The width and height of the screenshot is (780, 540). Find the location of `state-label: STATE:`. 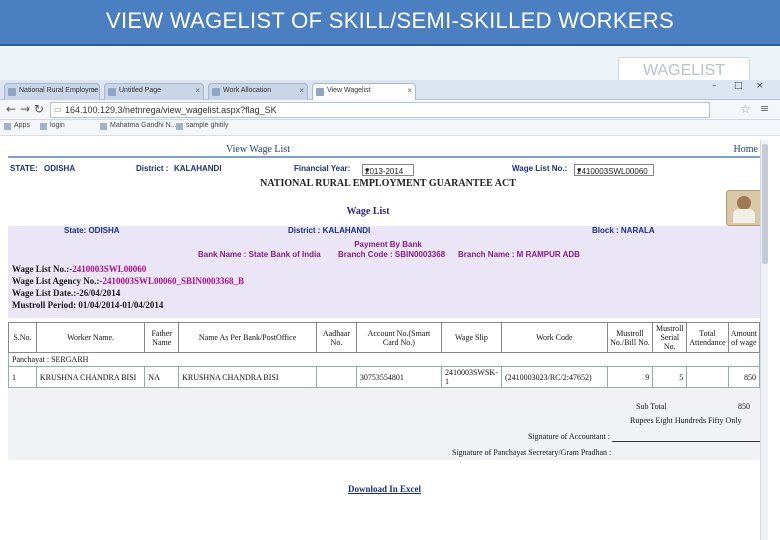

state-label: STATE: is located at coordinates (24, 168).